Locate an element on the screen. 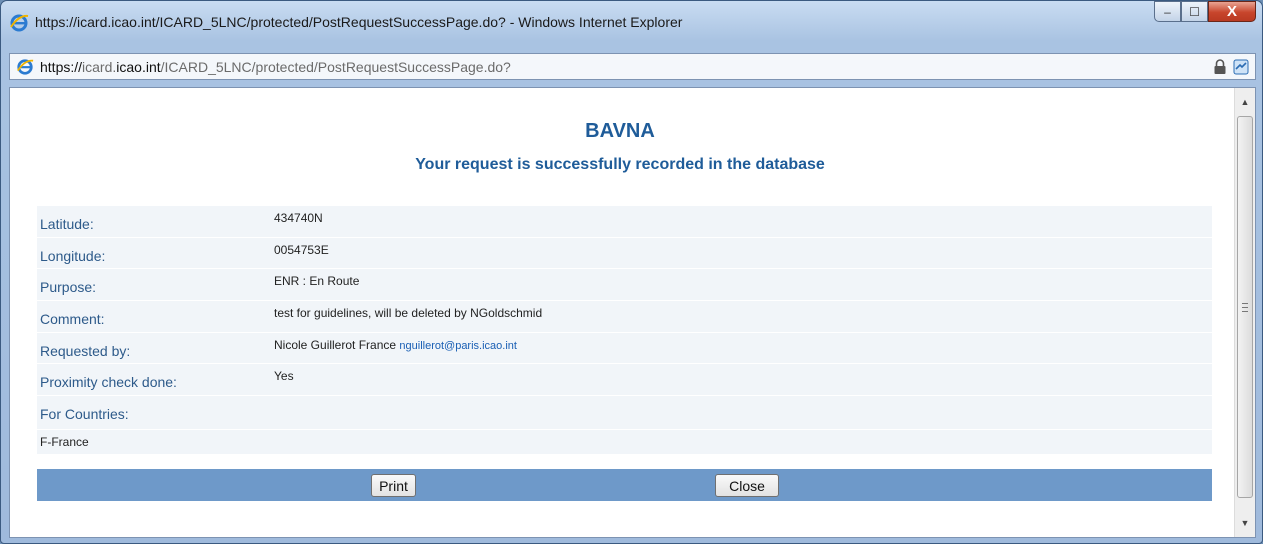 Image resolution: width=1263 pixels, height=544 pixels. purpose-value: ENR : En Route is located at coordinates (317, 281).